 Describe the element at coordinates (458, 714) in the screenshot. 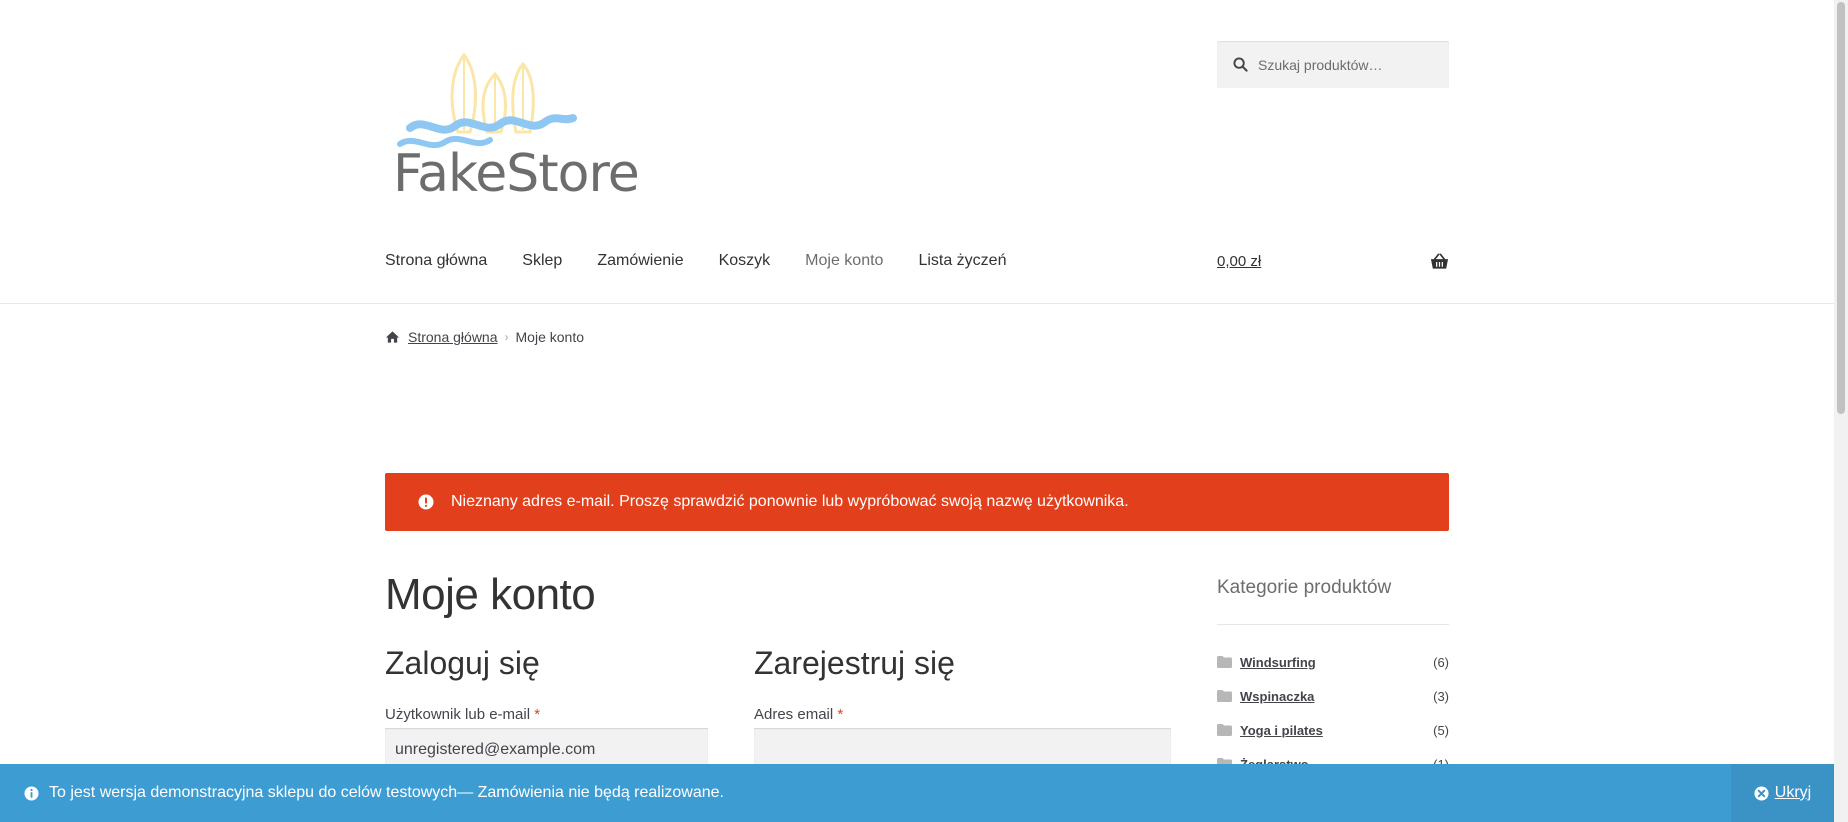

I see `username-label-text: Użytkownik lub e-mail` at that location.